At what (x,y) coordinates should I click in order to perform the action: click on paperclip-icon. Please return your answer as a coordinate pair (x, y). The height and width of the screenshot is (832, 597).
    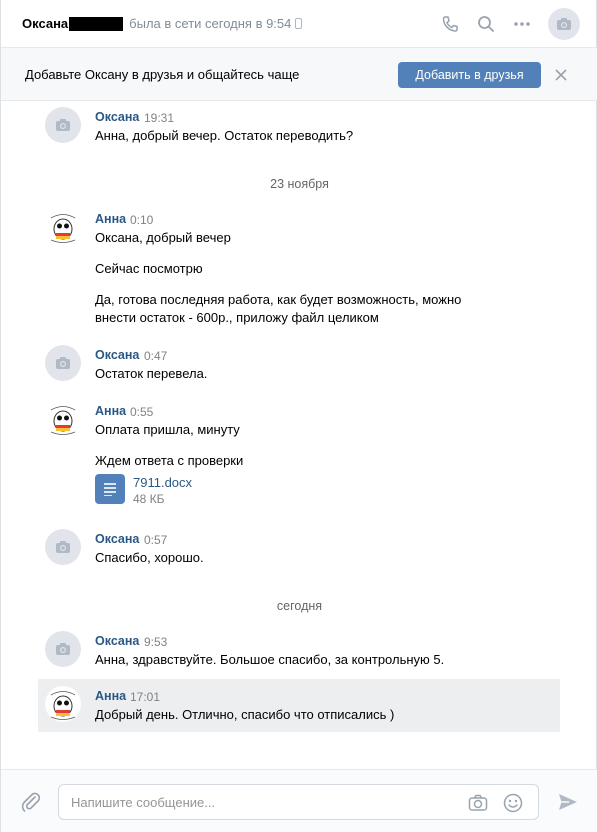
    Looking at the image, I should click on (31, 802).